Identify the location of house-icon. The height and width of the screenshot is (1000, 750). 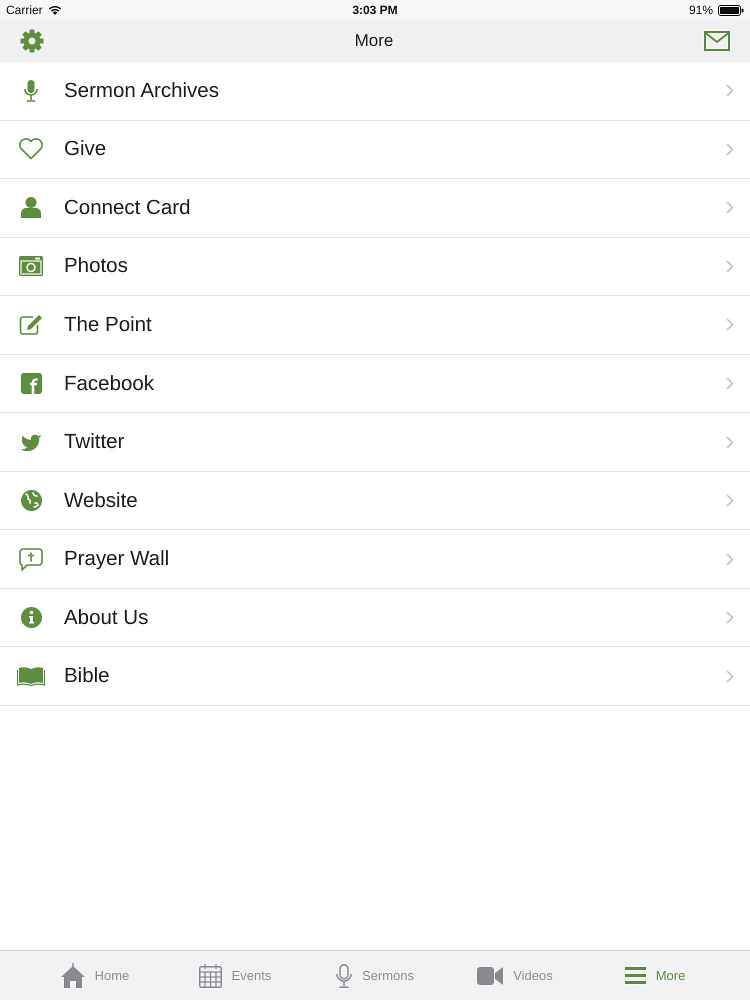
(72, 975).